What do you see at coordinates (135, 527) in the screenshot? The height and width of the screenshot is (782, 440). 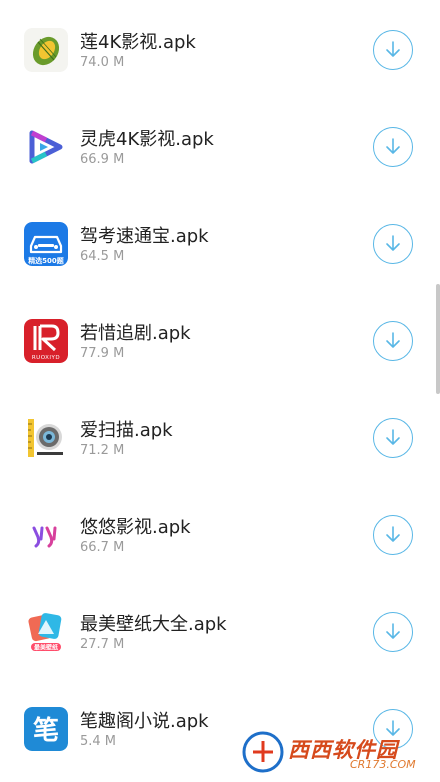 I see `file-name: 悠悠影视.apk` at bounding box center [135, 527].